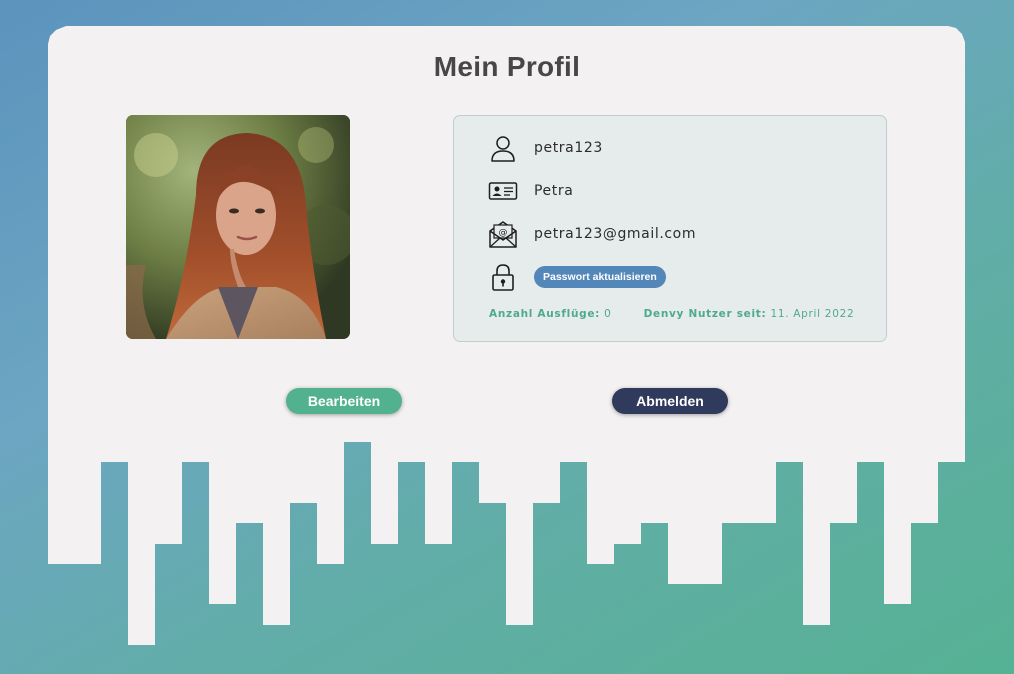 This screenshot has width=1014, height=674. Describe the element at coordinates (554, 191) in the screenshot. I see `name-value: Petra` at that location.